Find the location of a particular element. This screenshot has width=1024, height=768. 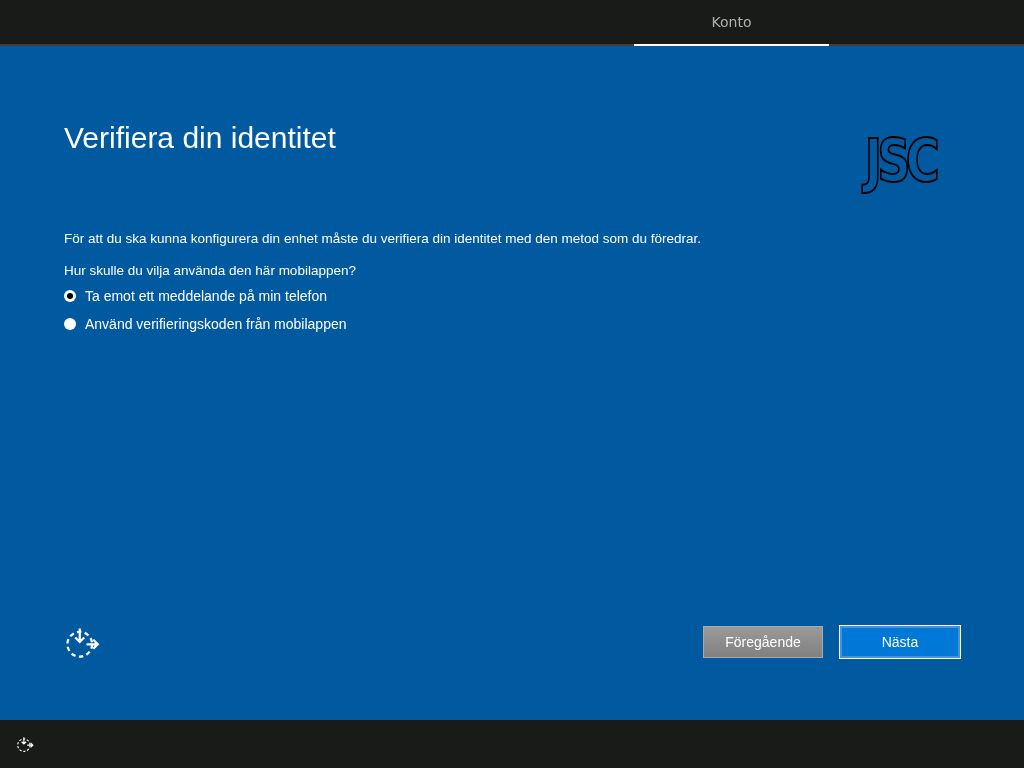

option-label: Ta emot ett meddelande på min telefon is located at coordinates (206, 296).